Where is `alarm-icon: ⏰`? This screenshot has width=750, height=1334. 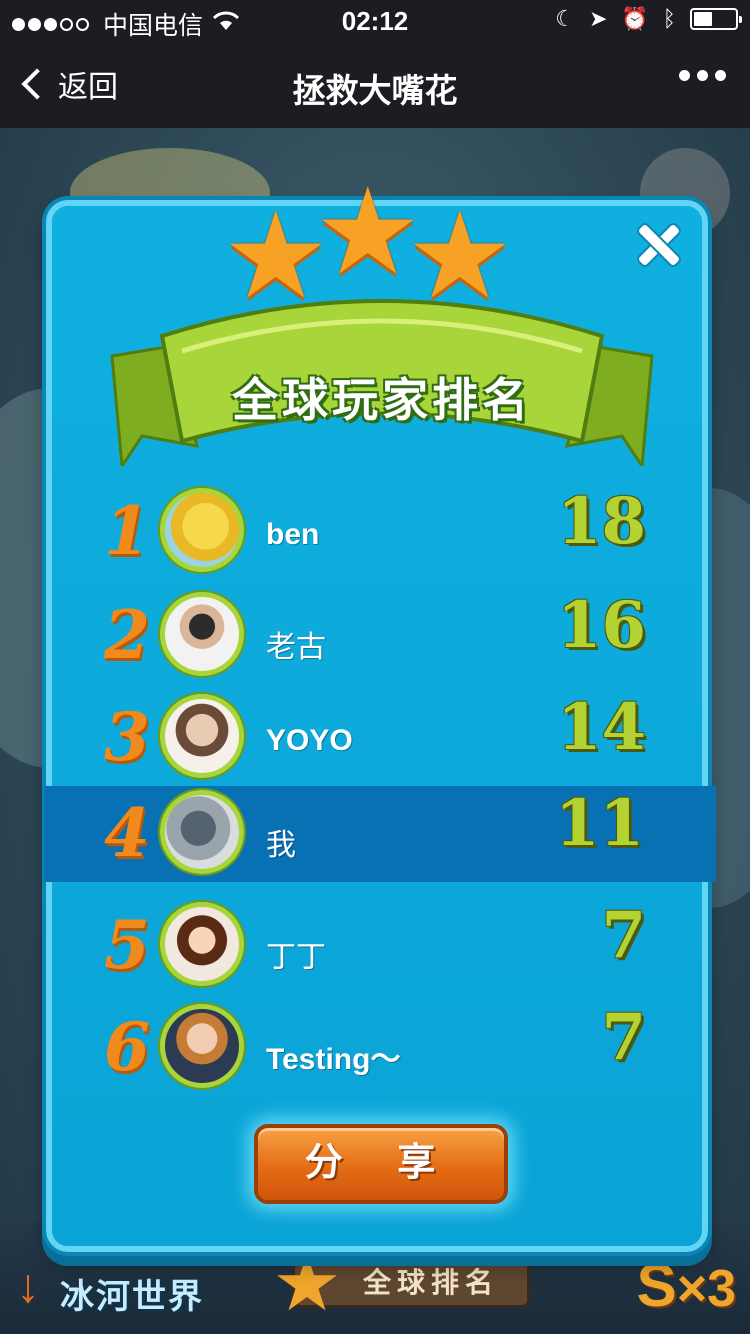 alarm-icon: ⏰ is located at coordinates (635, 18).